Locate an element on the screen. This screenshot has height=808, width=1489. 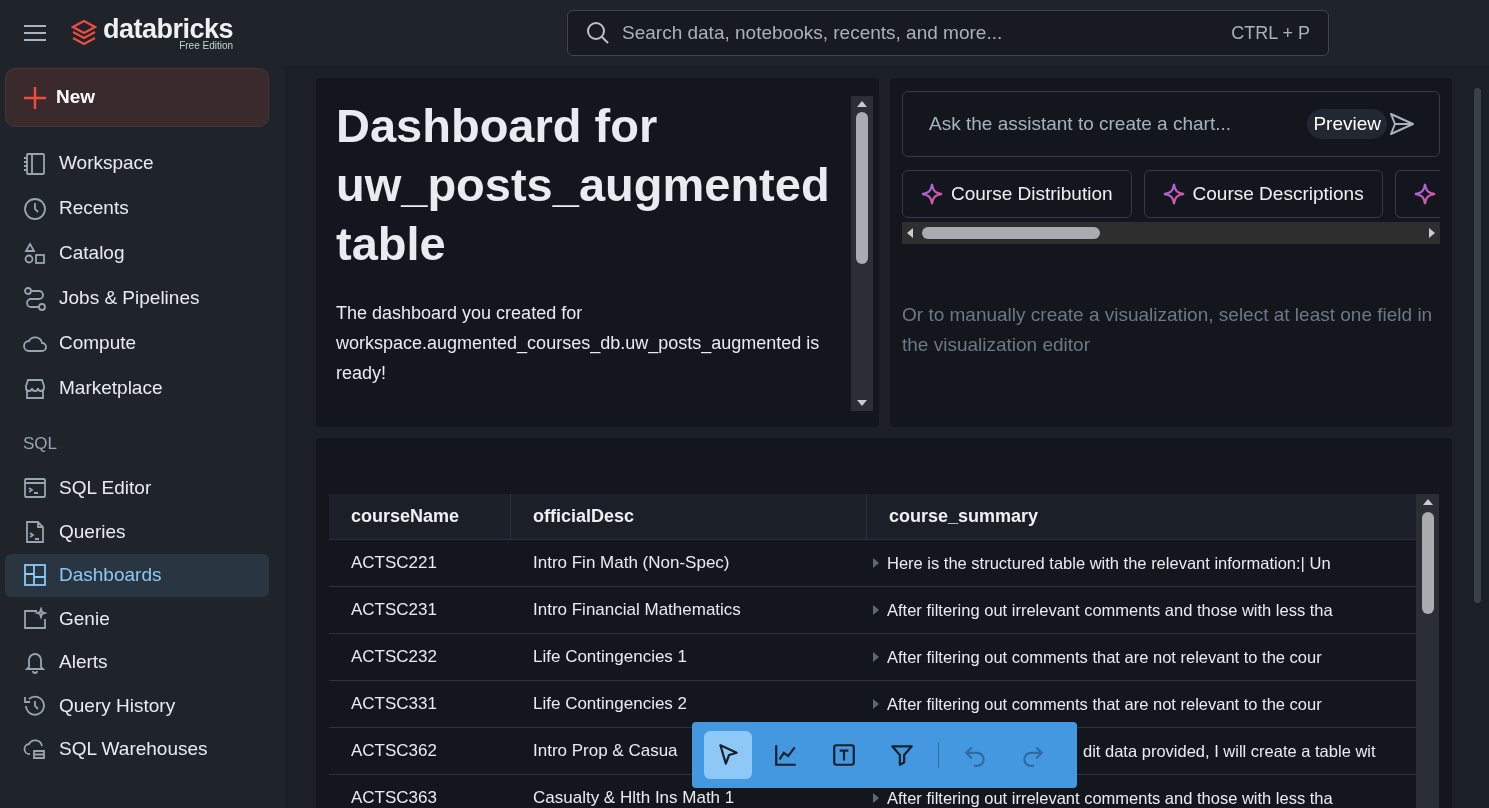
history-icon is located at coordinates (35, 705).